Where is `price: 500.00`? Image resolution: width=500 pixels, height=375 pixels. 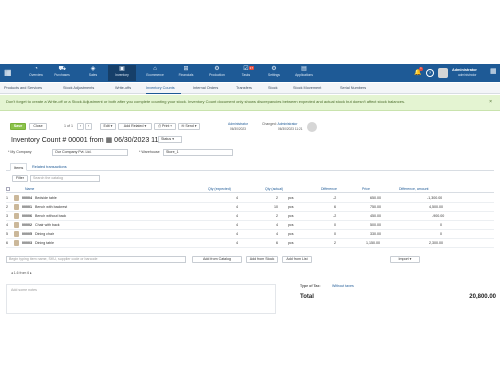
price: 500.00 is located at coordinates (375, 225).